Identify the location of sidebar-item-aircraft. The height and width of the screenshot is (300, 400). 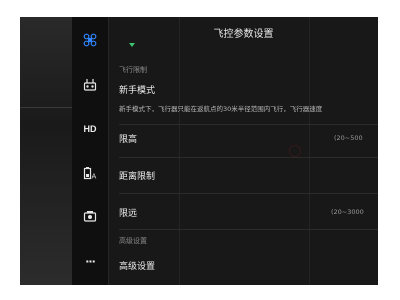
(90, 40).